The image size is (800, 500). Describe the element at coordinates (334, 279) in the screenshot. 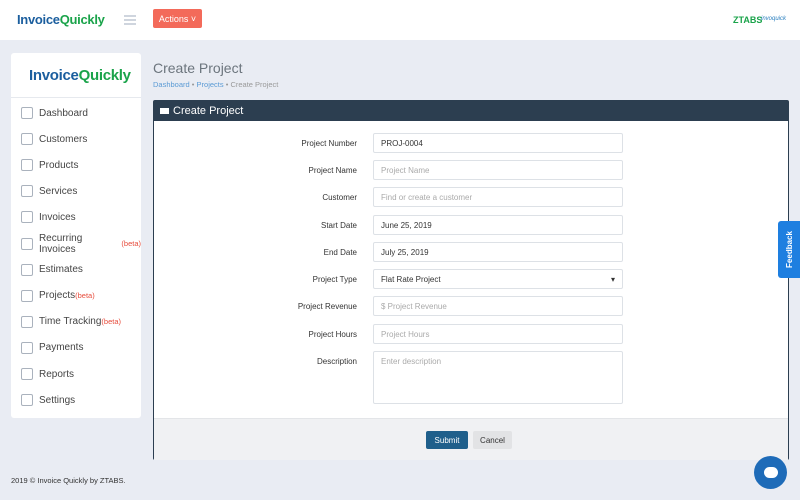

I see `project-type-label: Project Type` at that location.